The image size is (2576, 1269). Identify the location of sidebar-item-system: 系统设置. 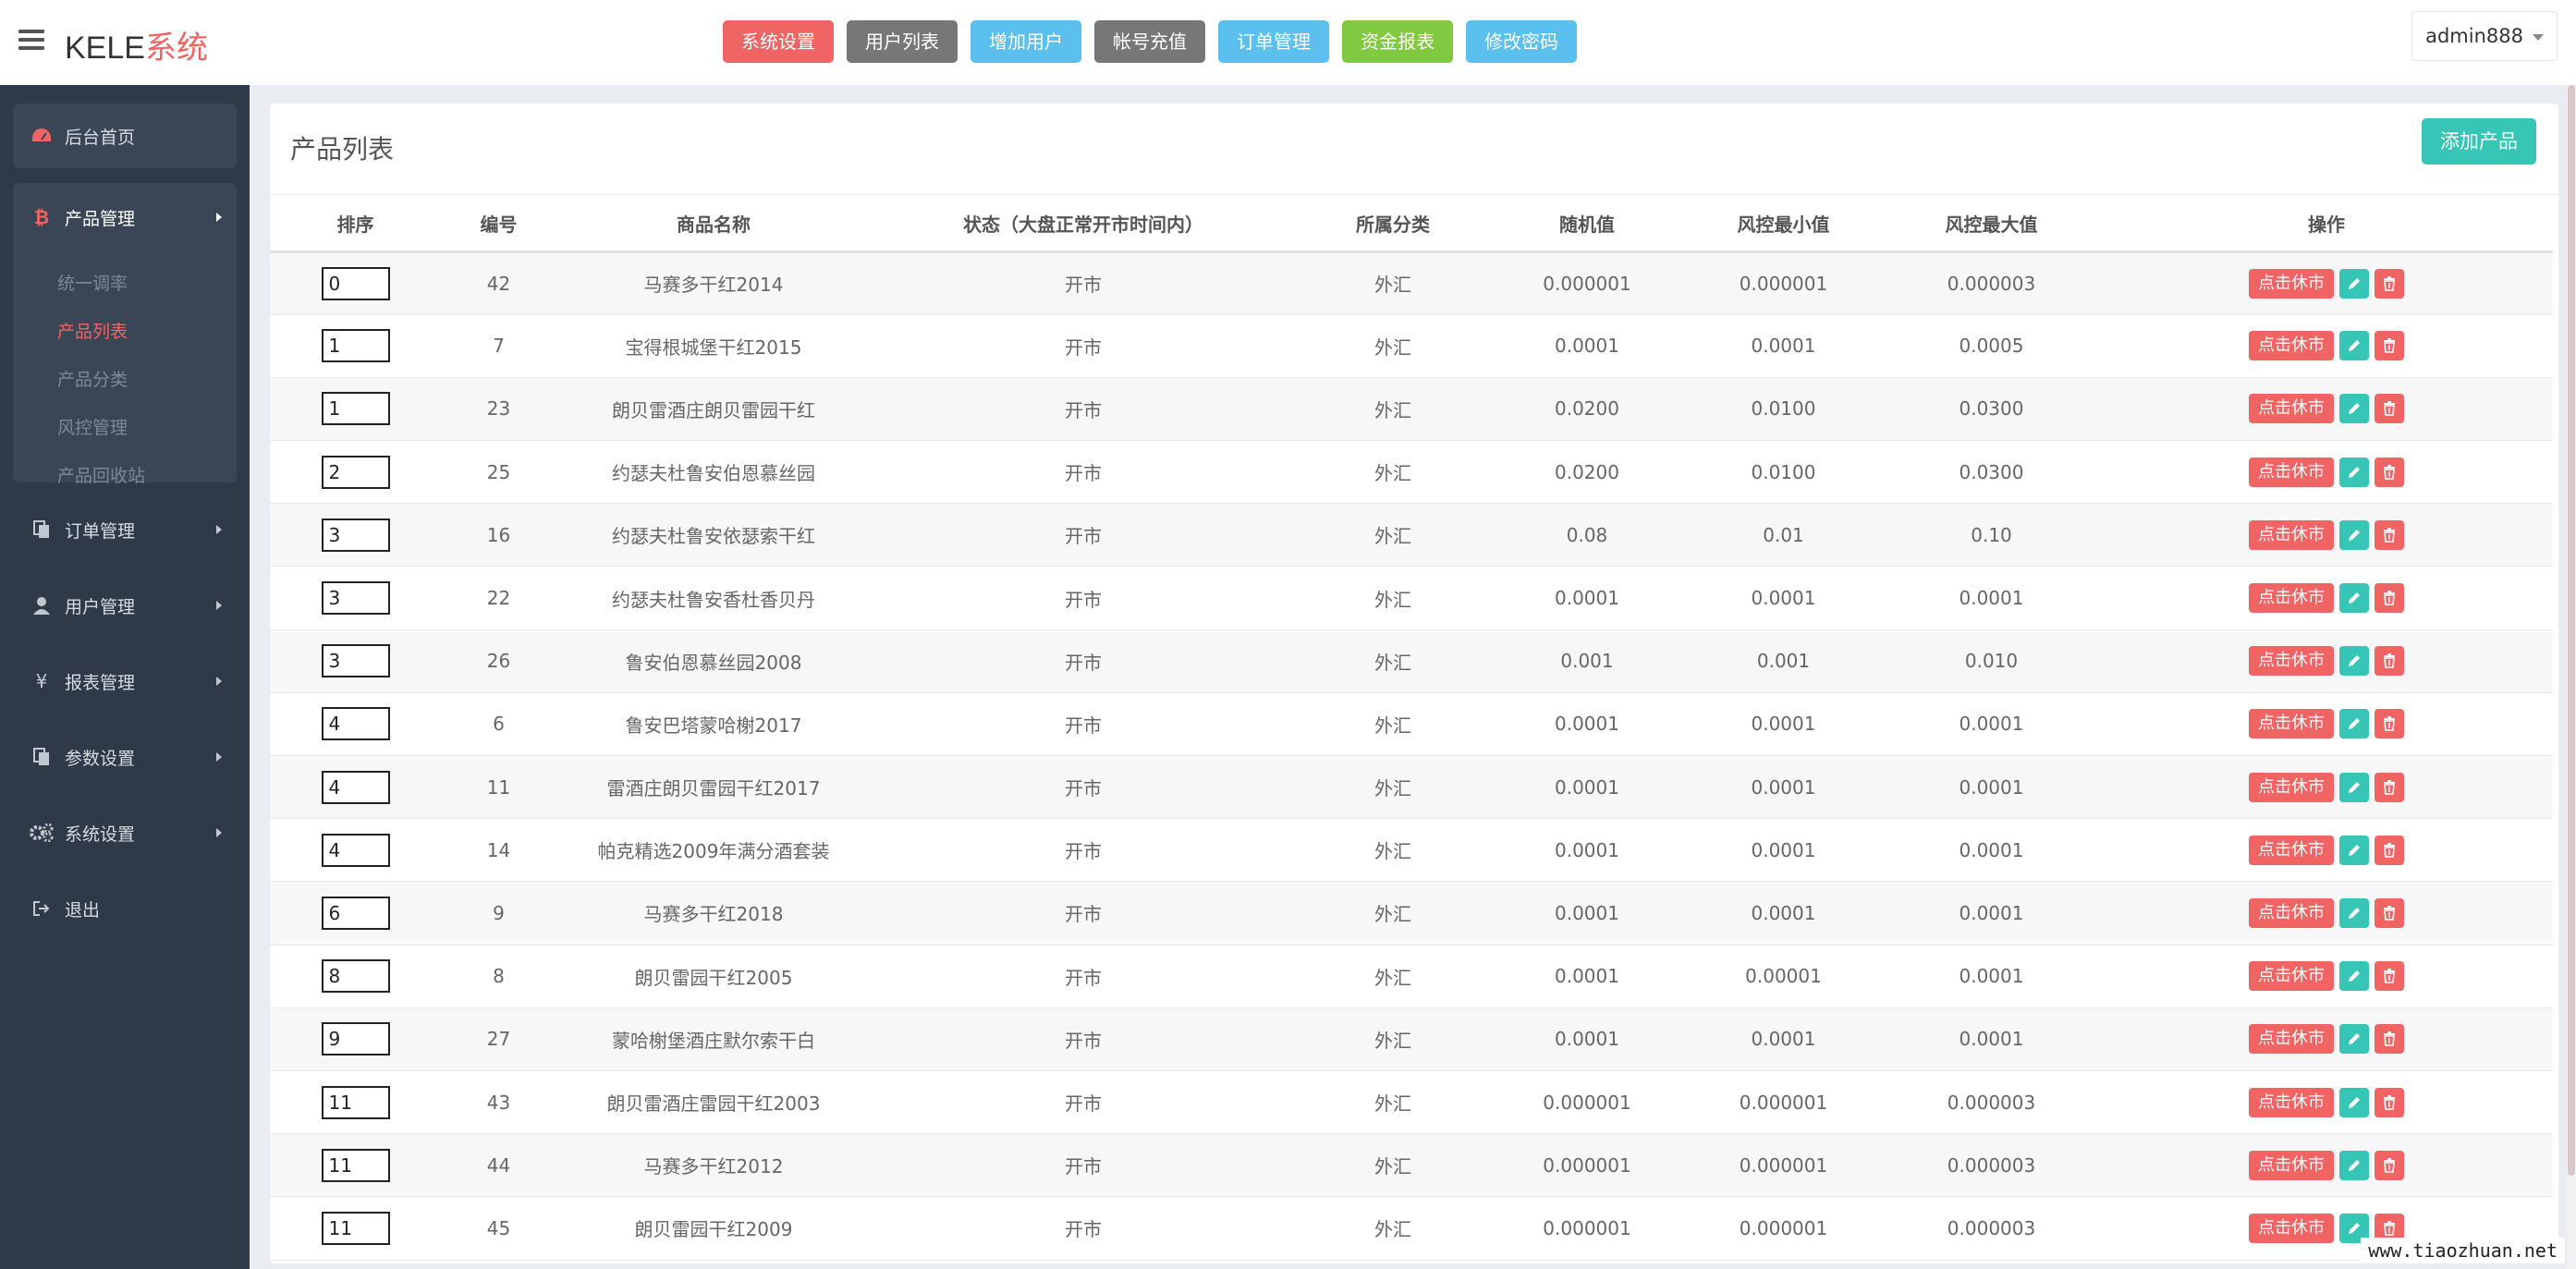
(125, 833).